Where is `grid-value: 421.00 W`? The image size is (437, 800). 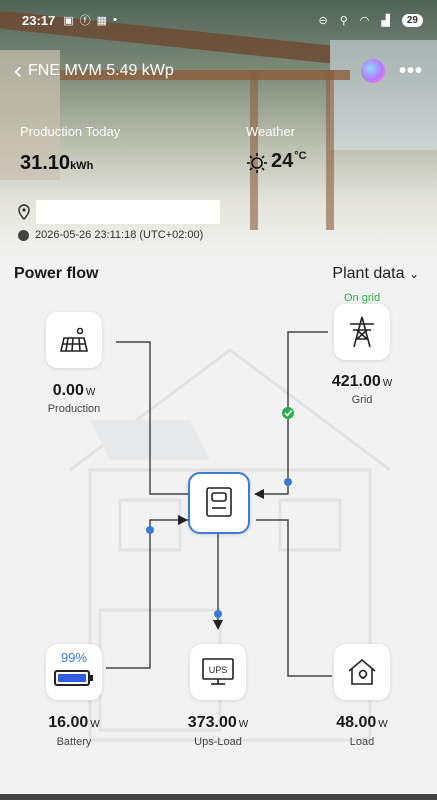
grid-value: 421.00 W is located at coordinates (362, 382).